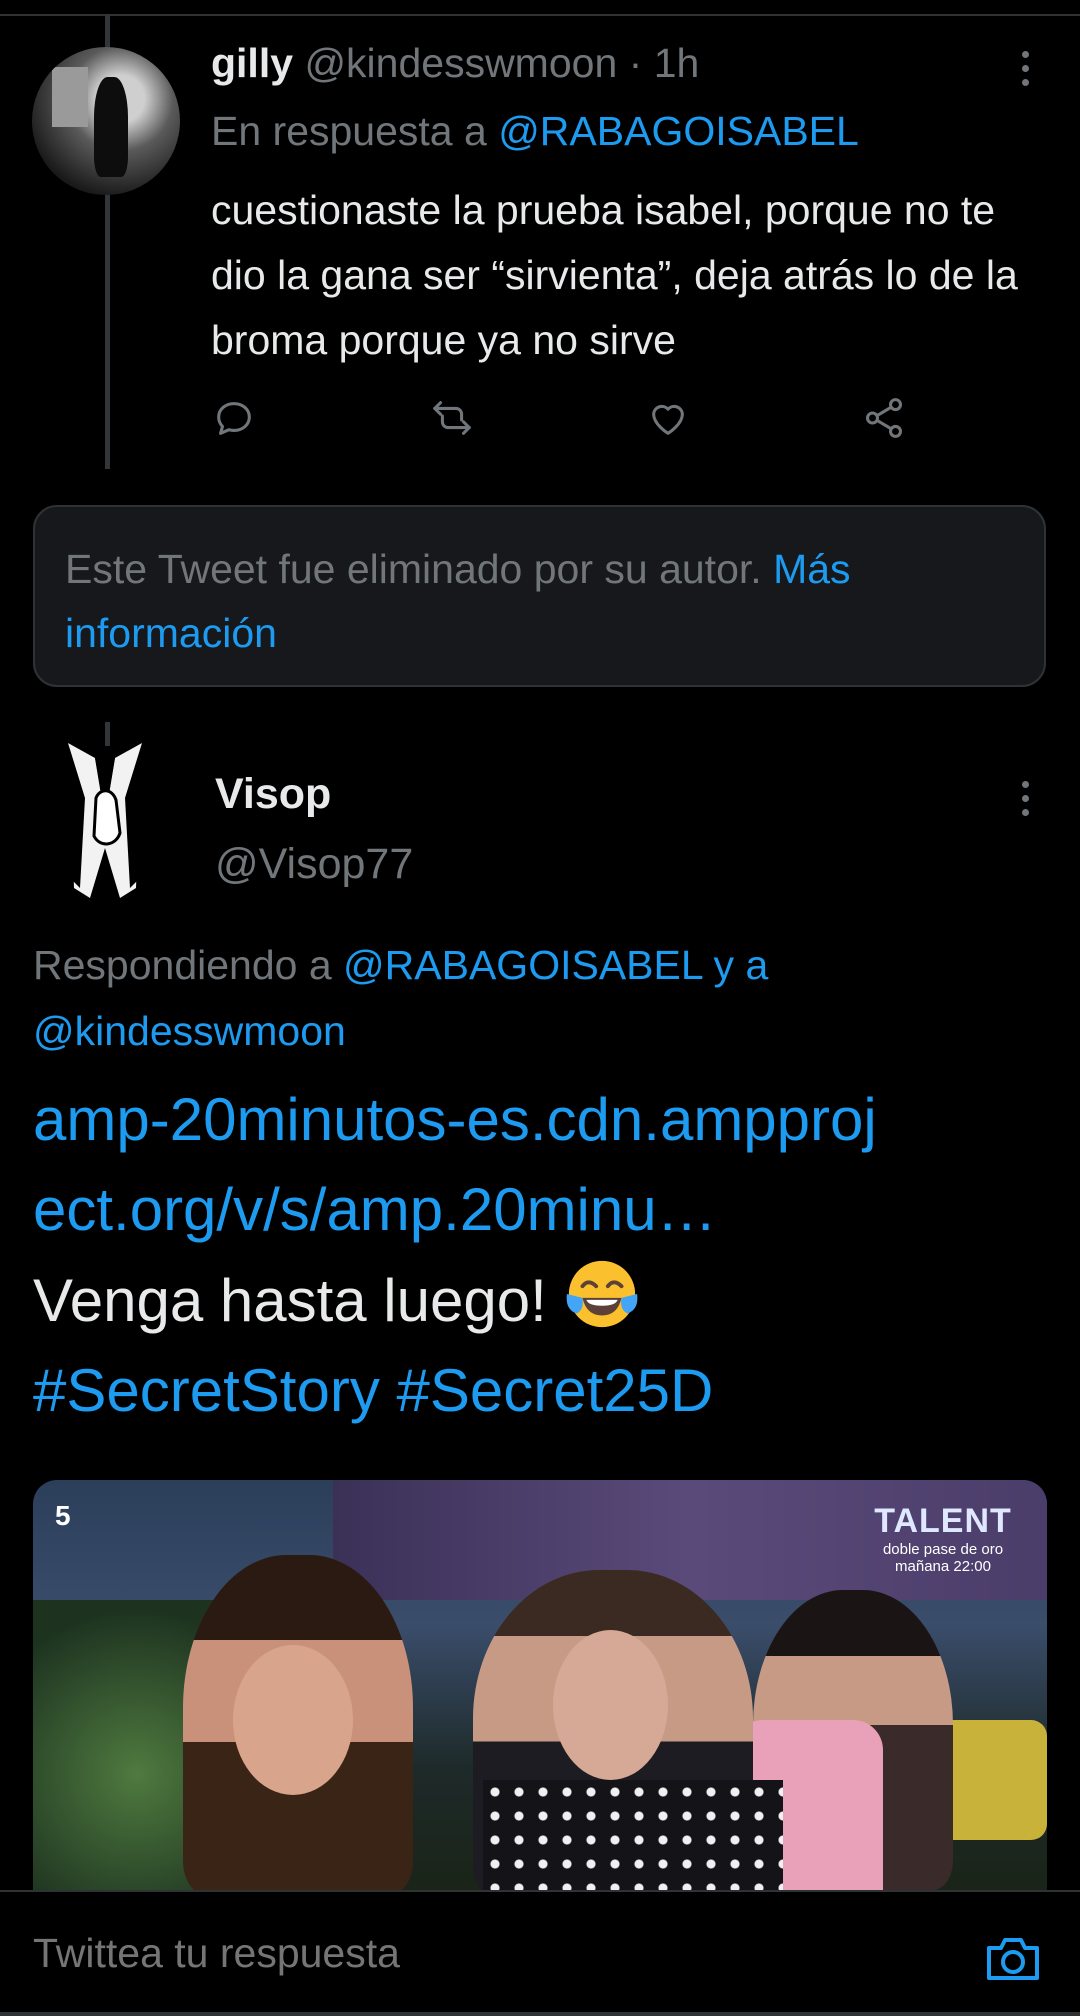 The width and height of the screenshot is (1080, 2016). I want to click on channel-logo: 5, so click(63, 1515).